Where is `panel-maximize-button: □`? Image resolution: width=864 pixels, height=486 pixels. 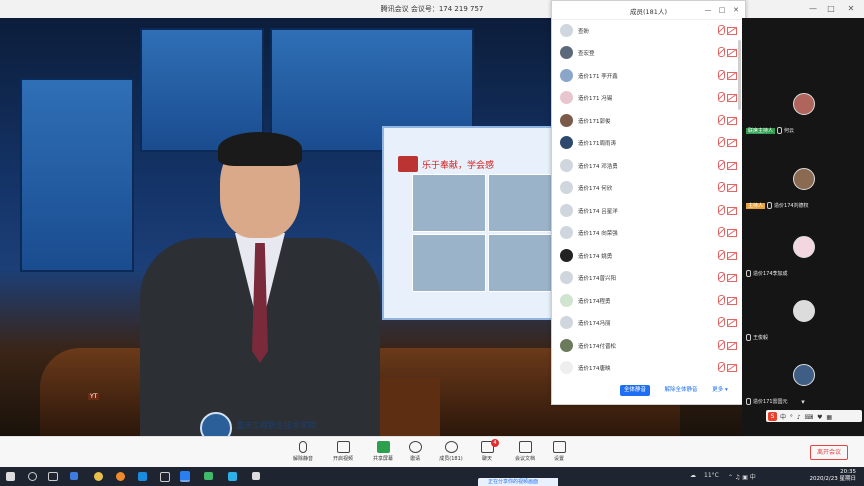
panel-maximize-button: □ is located at coordinates (722, 10).